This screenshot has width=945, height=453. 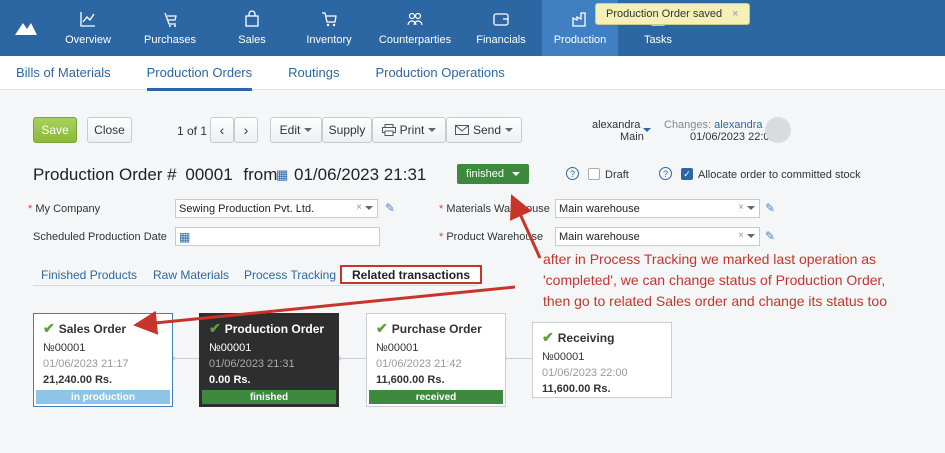 I want to click on annotation-arrows, so click(x=337, y=264).